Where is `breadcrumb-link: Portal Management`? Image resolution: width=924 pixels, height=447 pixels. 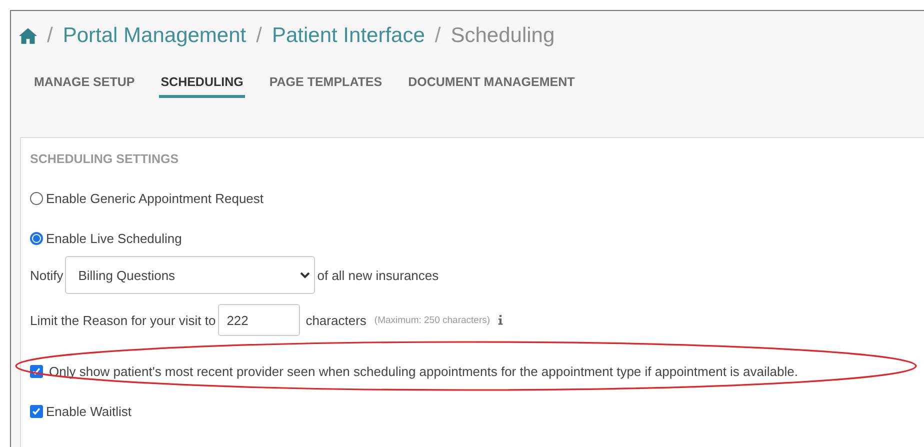 breadcrumb-link: Portal Management is located at coordinates (154, 36).